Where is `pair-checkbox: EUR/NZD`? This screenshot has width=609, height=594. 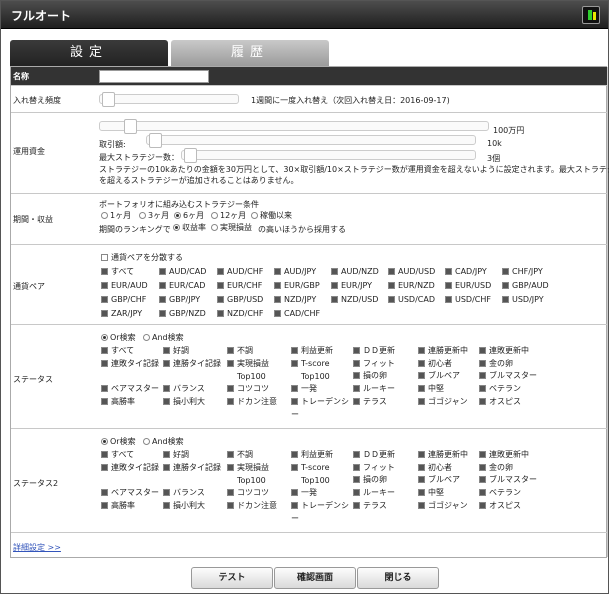
pair-checkbox: EUR/NZD is located at coordinates (411, 286).